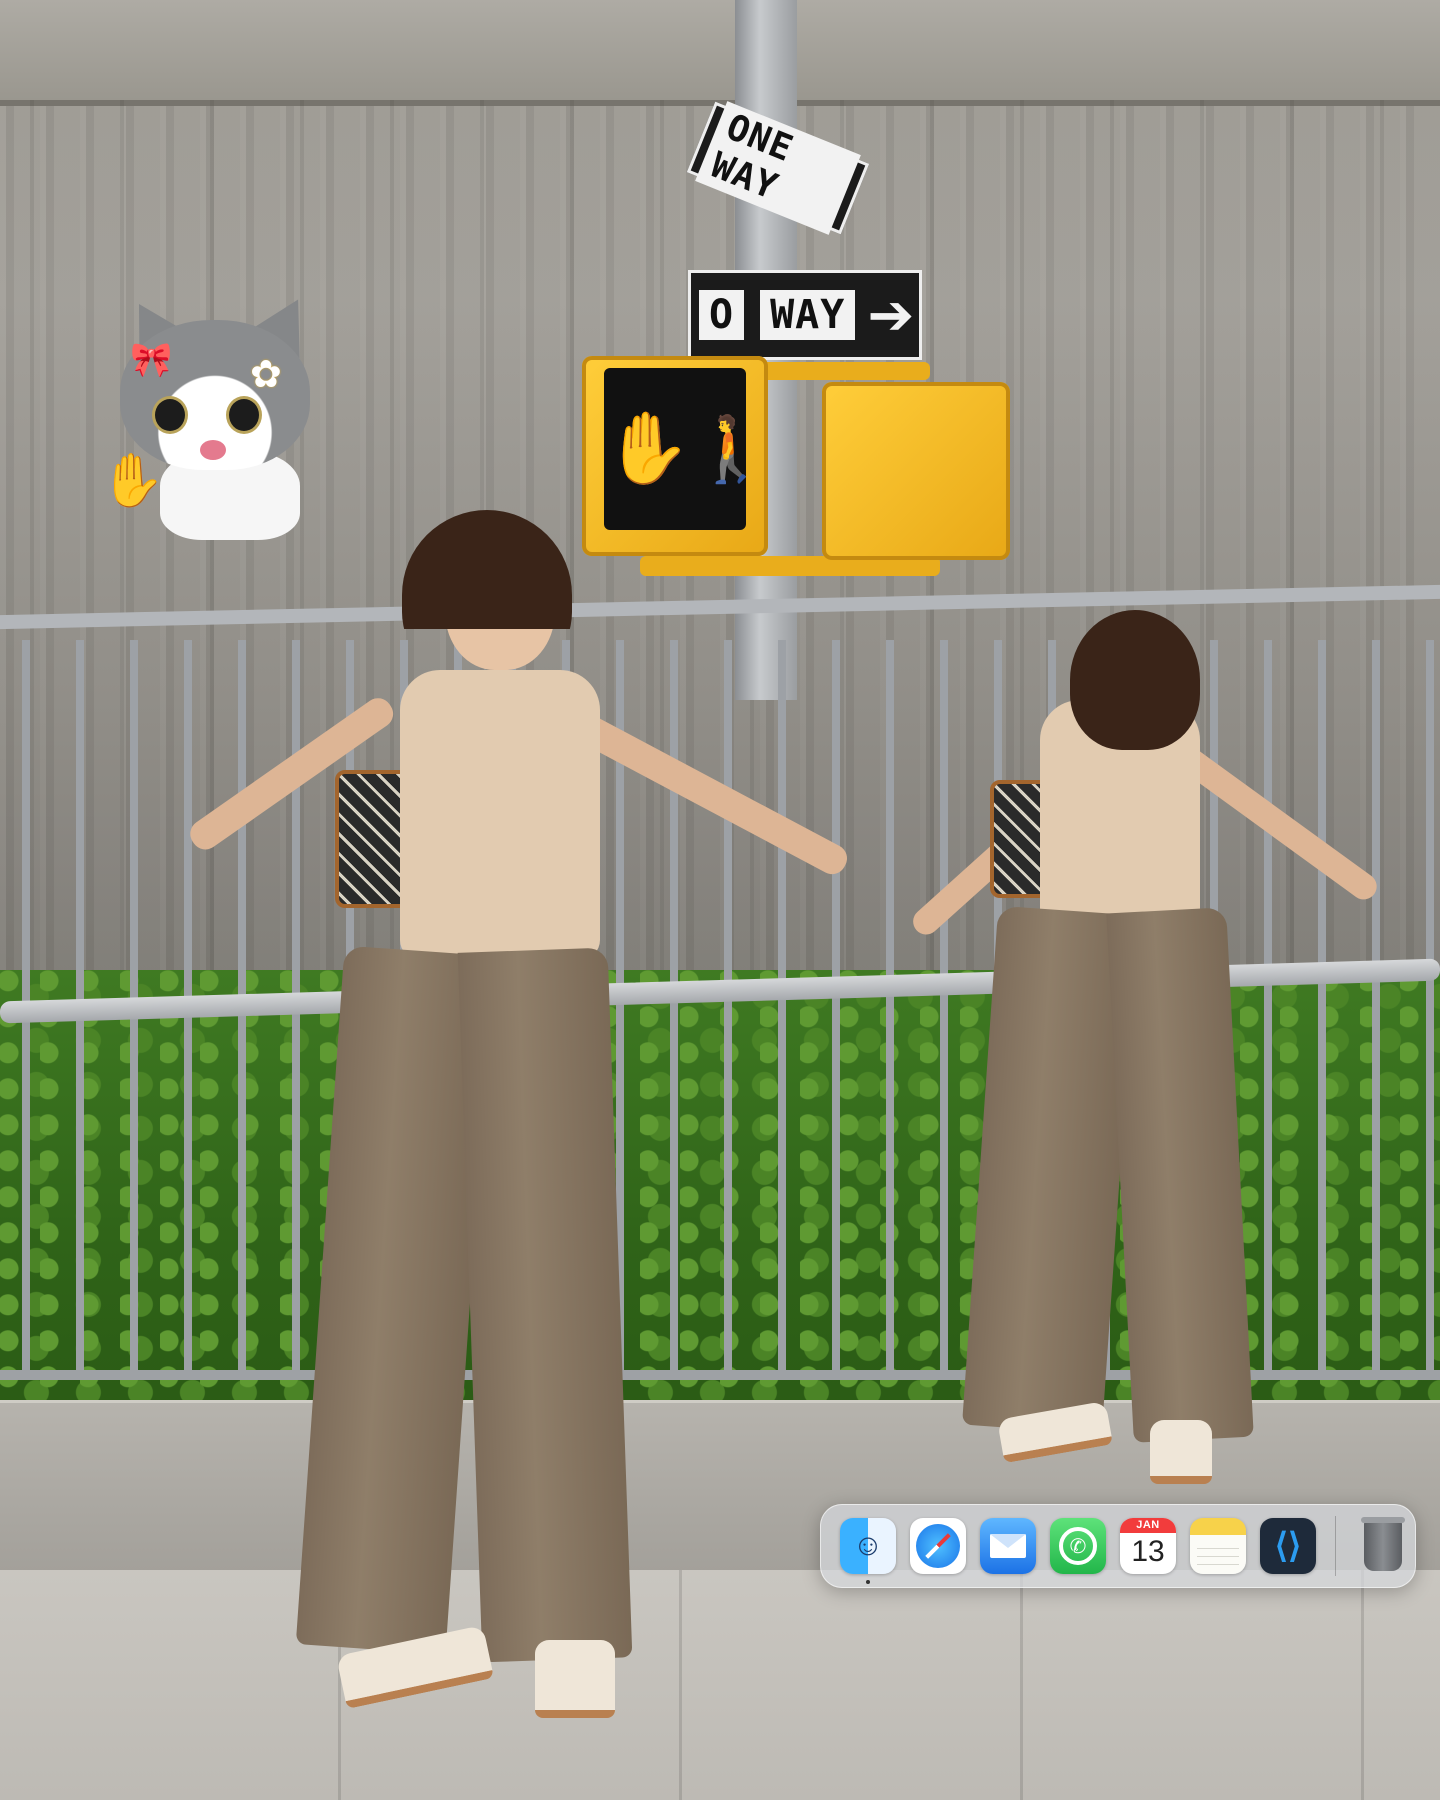 This screenshot has width=1440, height=1800. Describe the element at coordinates (266, 375) in the screenshot. I see `flower-icon: ✿` at that location.